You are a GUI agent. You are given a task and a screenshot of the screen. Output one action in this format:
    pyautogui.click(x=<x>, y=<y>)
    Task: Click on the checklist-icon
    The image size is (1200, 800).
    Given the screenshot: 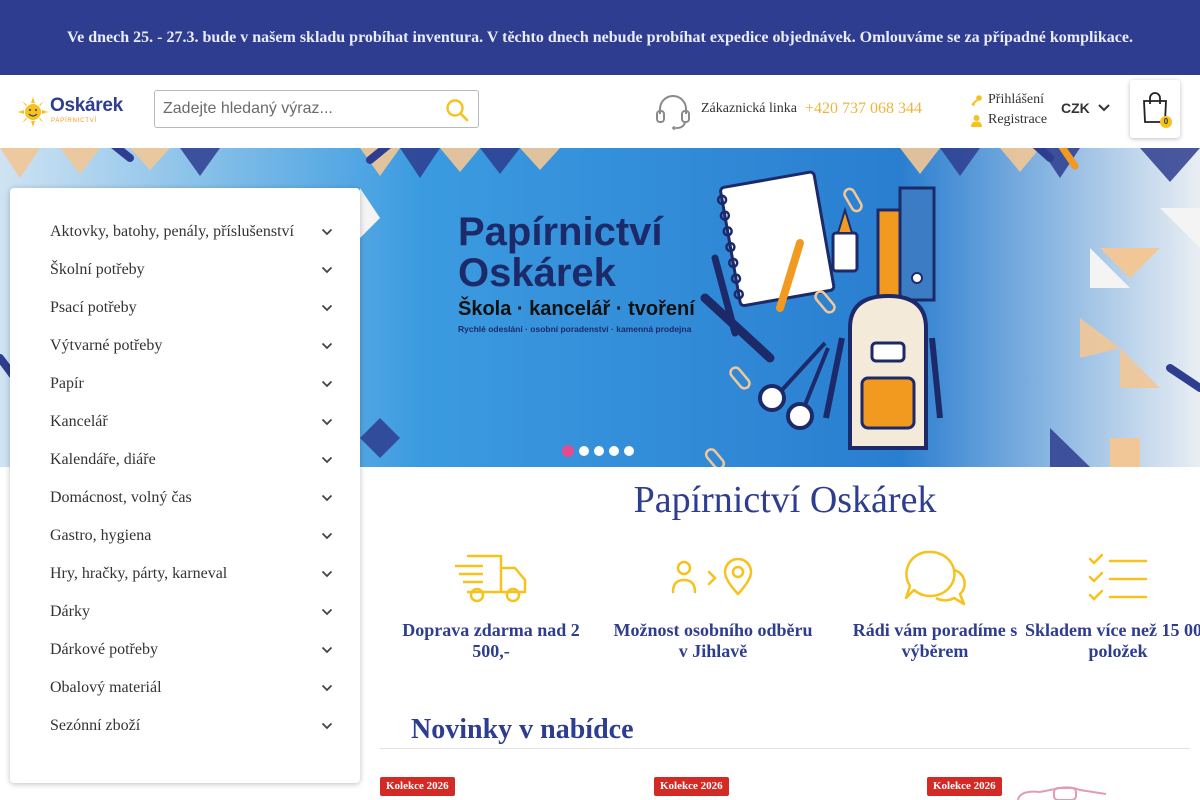 What is the action you would take?
    pyautogui.click(x=1118, y=577)
    